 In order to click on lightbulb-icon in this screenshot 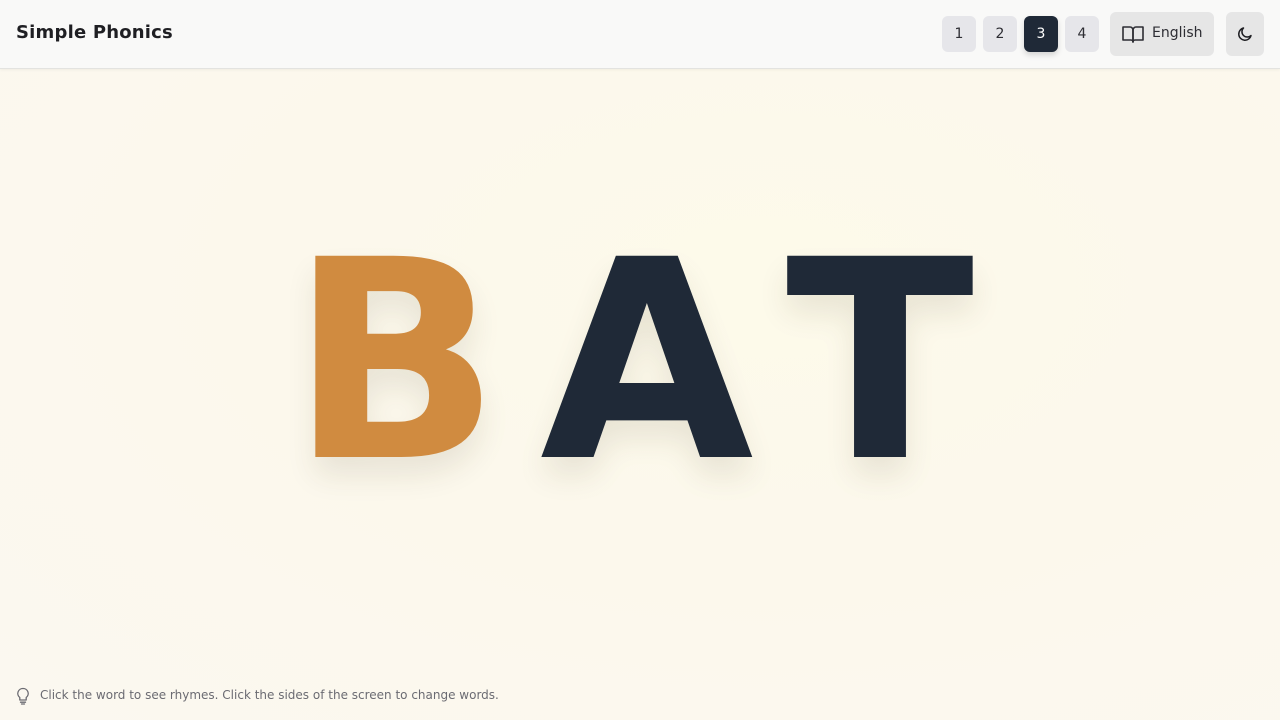, I will do `click(23, 696)`.